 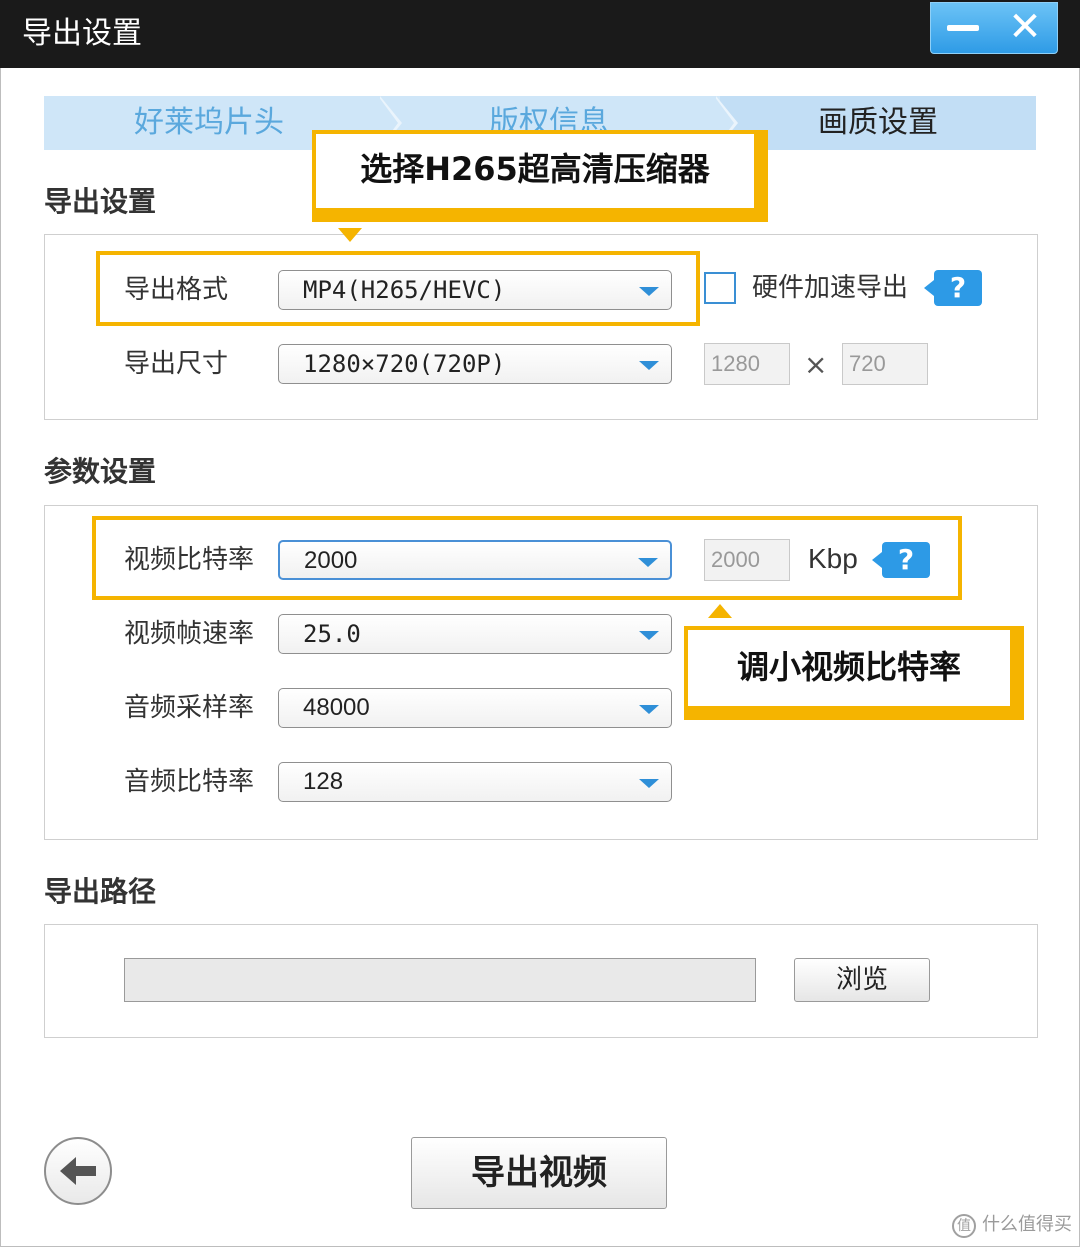 What do you see at coordinates (994, 28) in the screenshot?
I see `window-controls: ✕` at bounding box center [994, 28].